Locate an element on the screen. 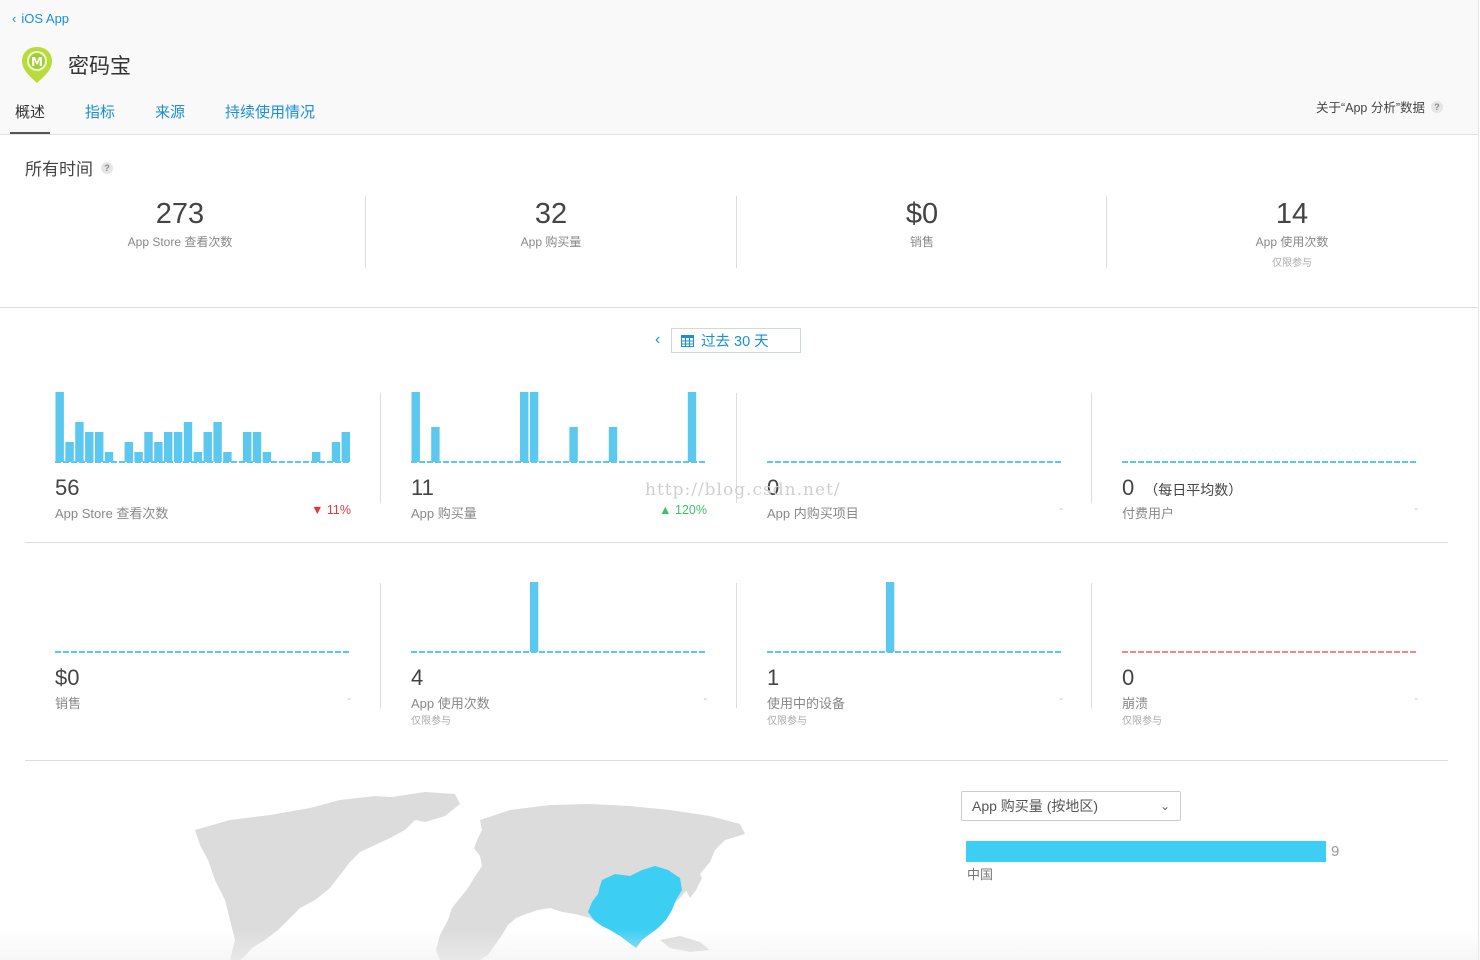 The image size is (1480, 960). metric-card-iap: 0 App 内购买项目 - is located at coordinates (915, 460).